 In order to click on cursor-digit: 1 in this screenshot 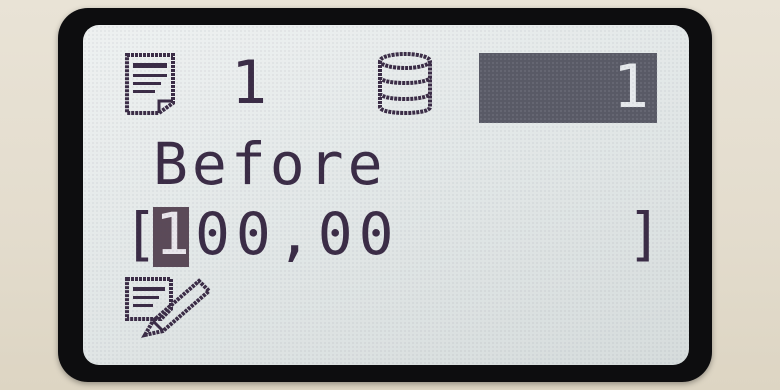, I will do `click(173, 234)`.